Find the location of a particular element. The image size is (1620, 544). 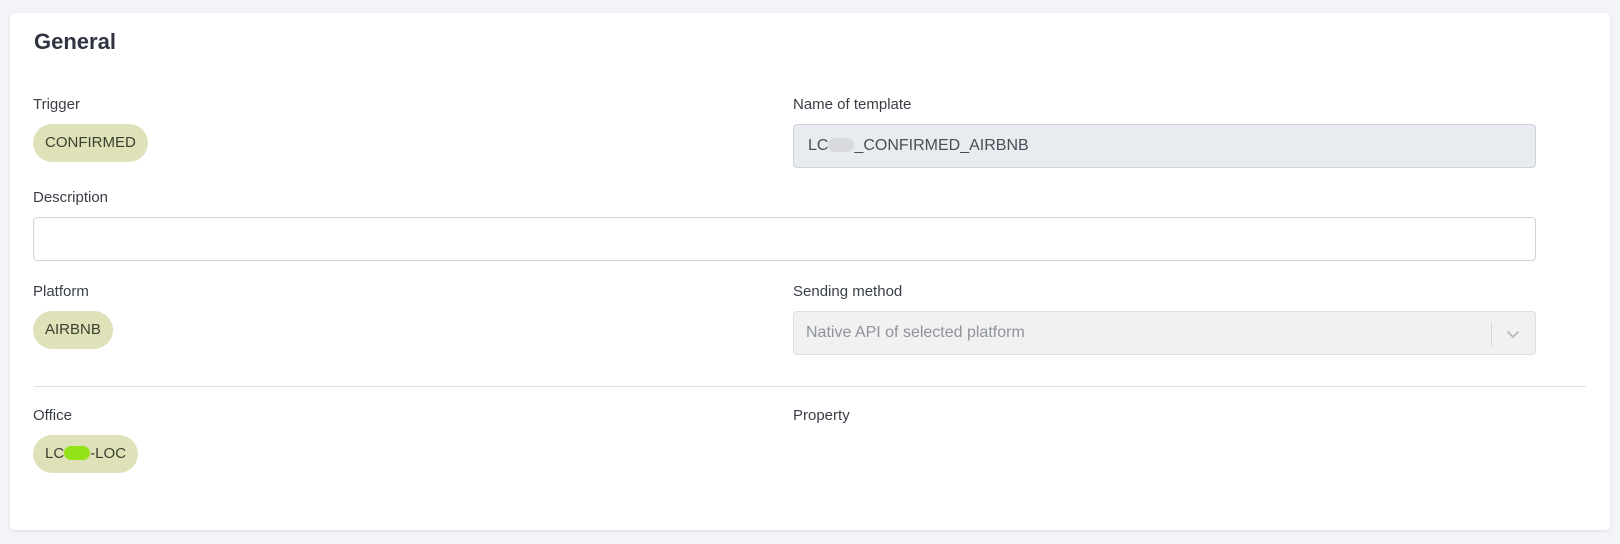

description-label: Description is located at coordinates (71, 197).